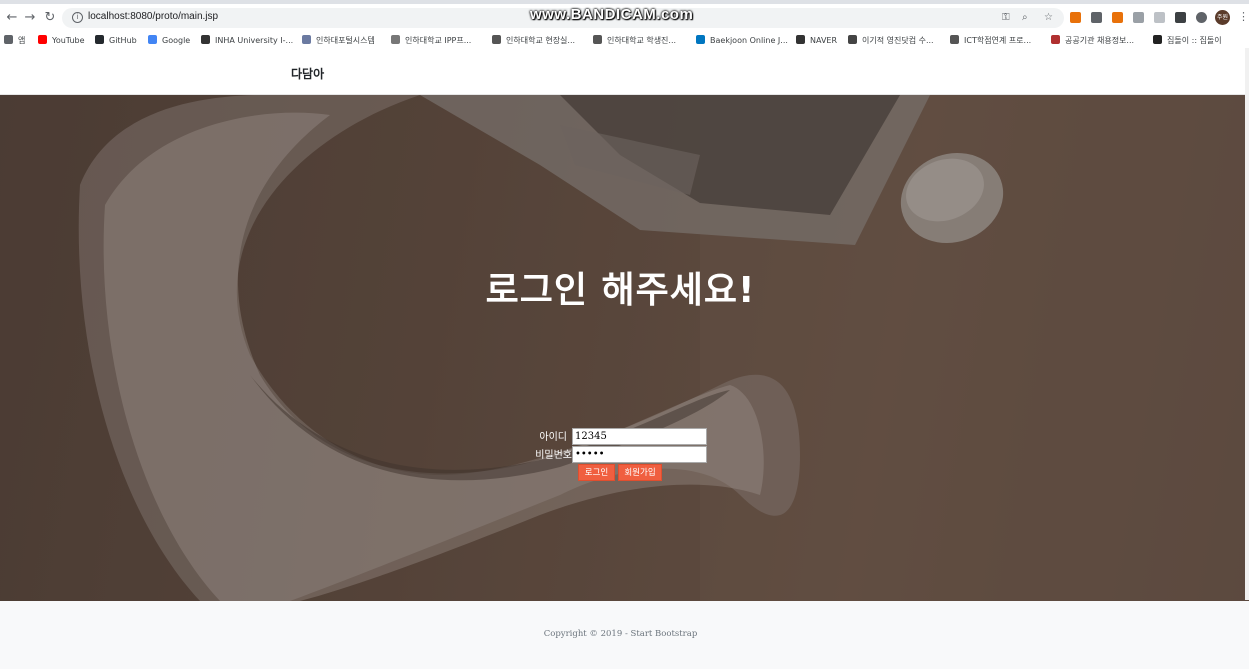 The height and width of the screenshot is (669, 1249). What do you see at coordinates (12, 18) in the screenshot?
I see `back-arrow-icon: ←` at bounding box center [12, 18].